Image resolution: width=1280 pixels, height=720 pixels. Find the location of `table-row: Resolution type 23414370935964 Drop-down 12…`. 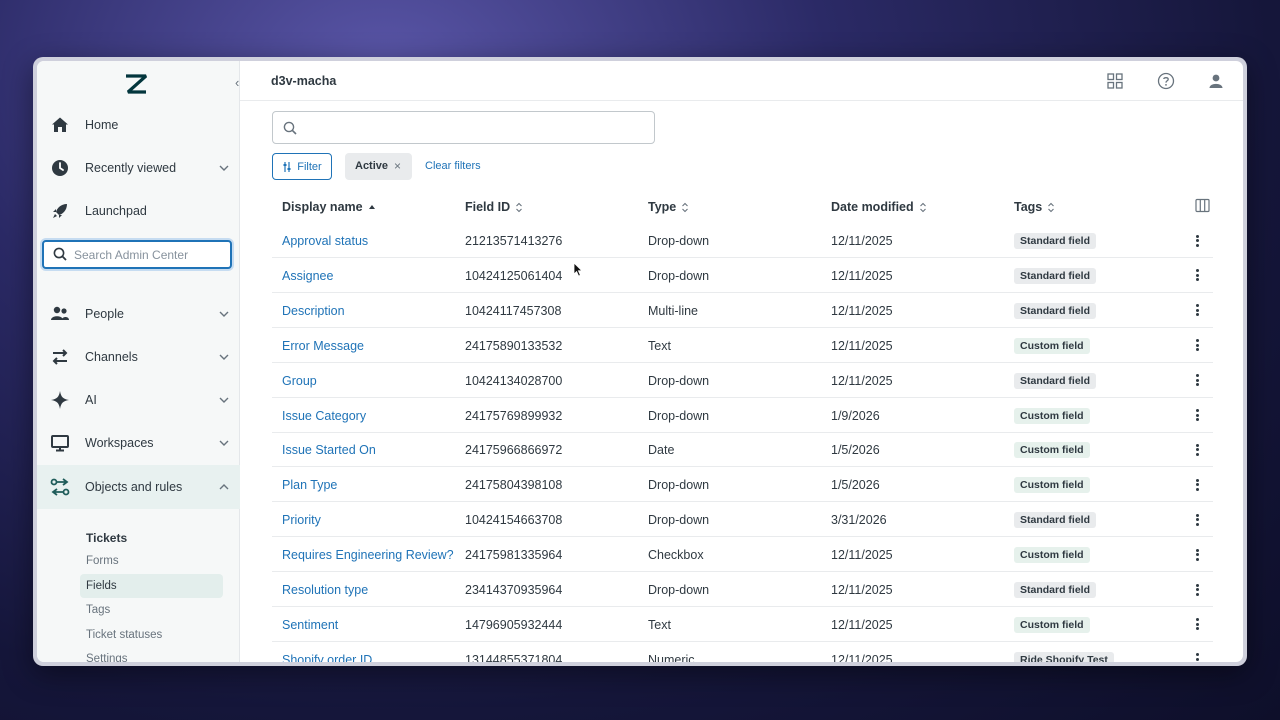

table-row: Resolution type 23414370935964 Drop-down 12… is located at coordinates (742, 589).